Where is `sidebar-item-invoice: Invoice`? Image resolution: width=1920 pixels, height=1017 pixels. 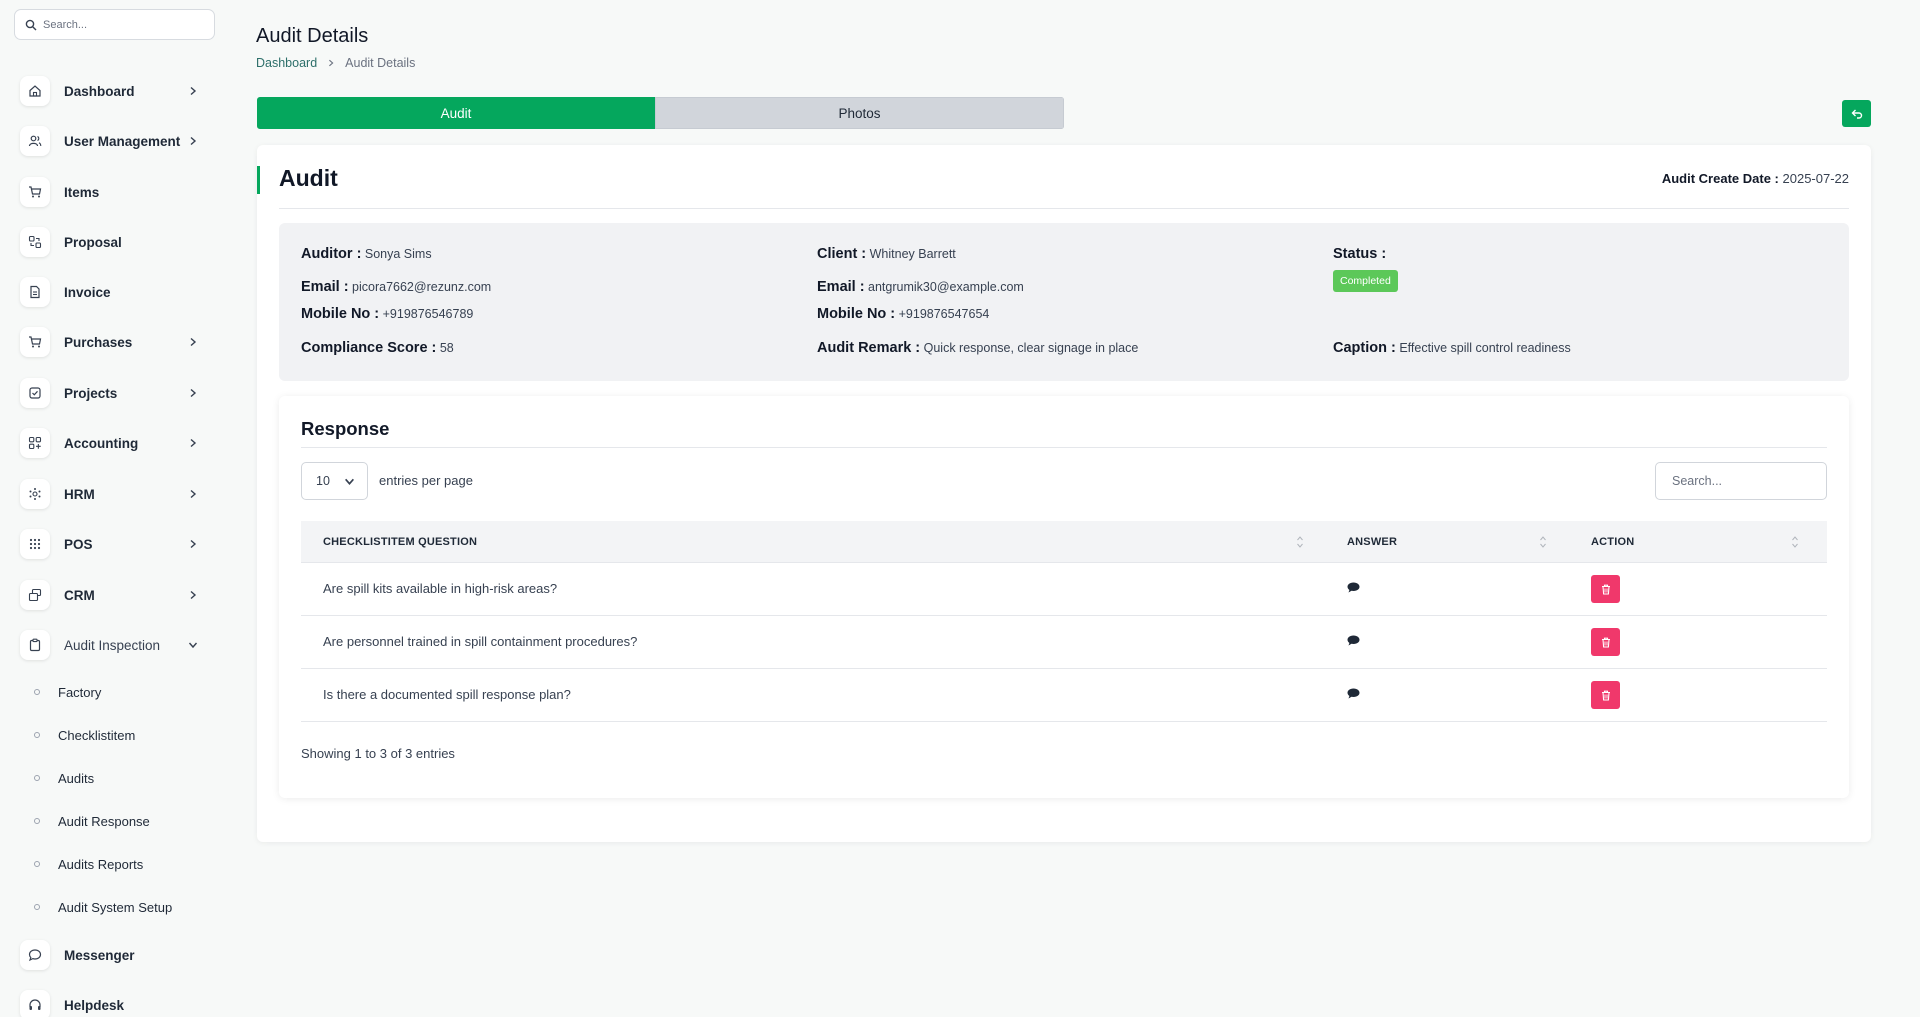 sidebar-item-invoice: Invoice is located at coordinates (115, 292).